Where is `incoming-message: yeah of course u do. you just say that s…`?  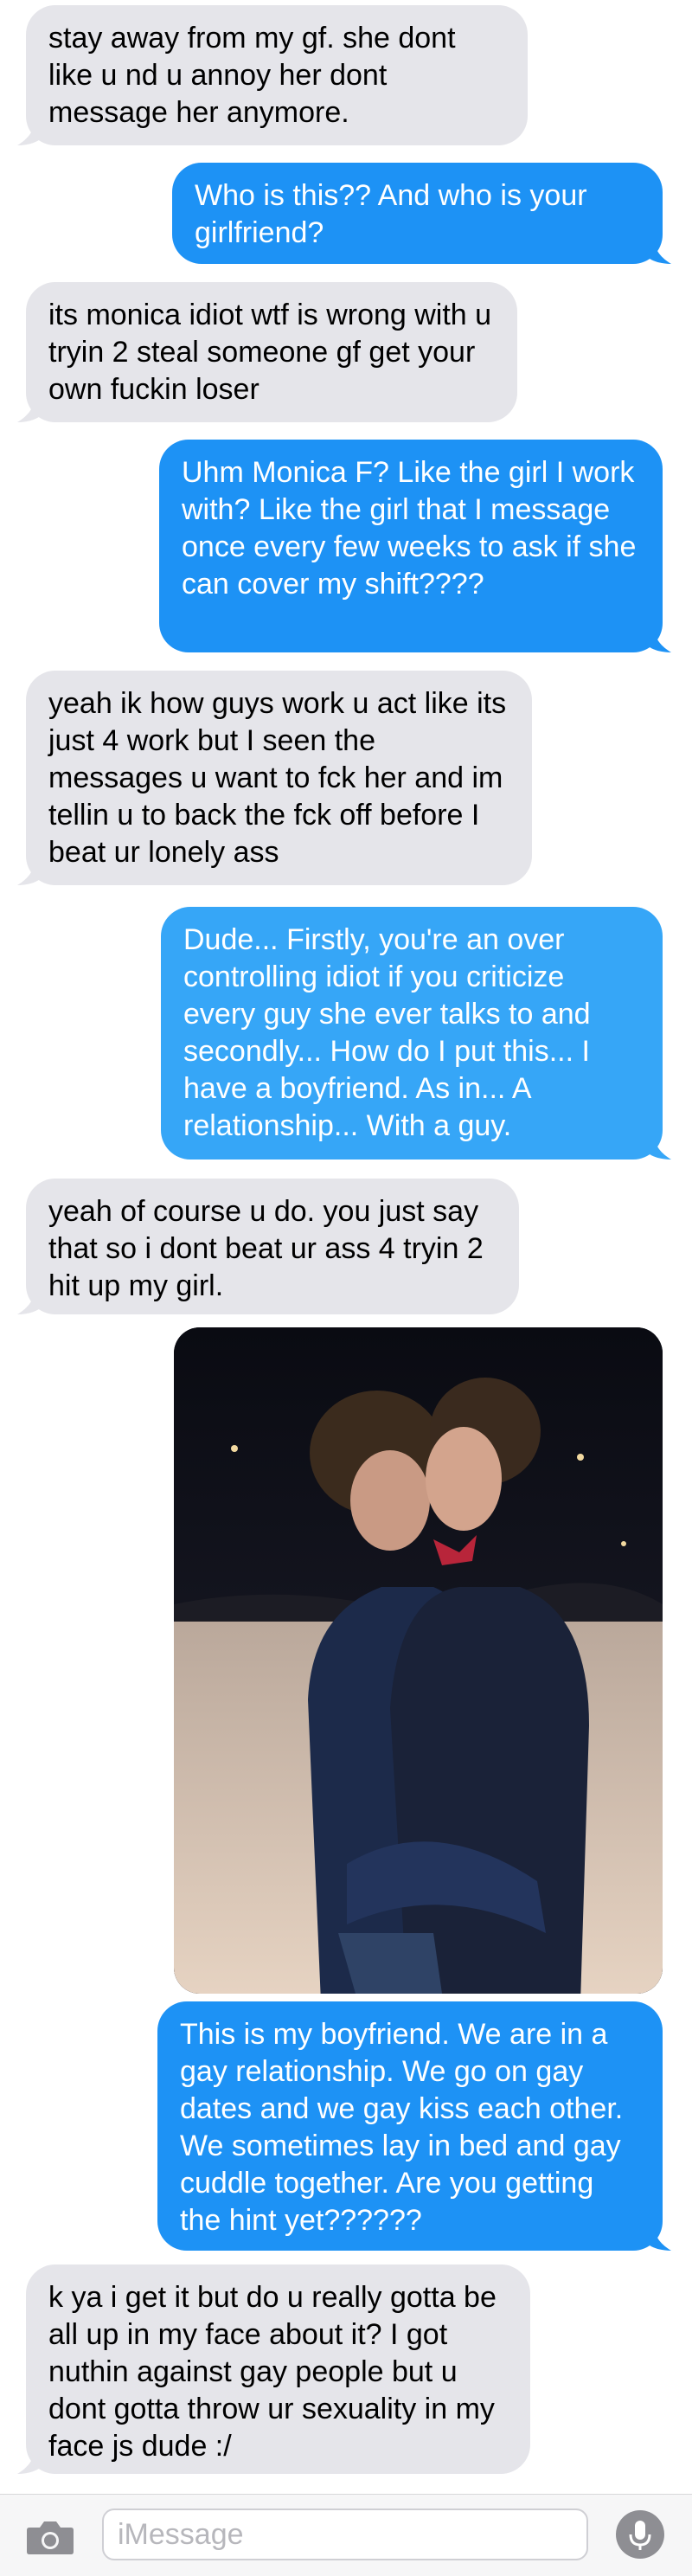
incoming-message: yeah of course u do. you just say that s… is located at coordinates (272, 1247).